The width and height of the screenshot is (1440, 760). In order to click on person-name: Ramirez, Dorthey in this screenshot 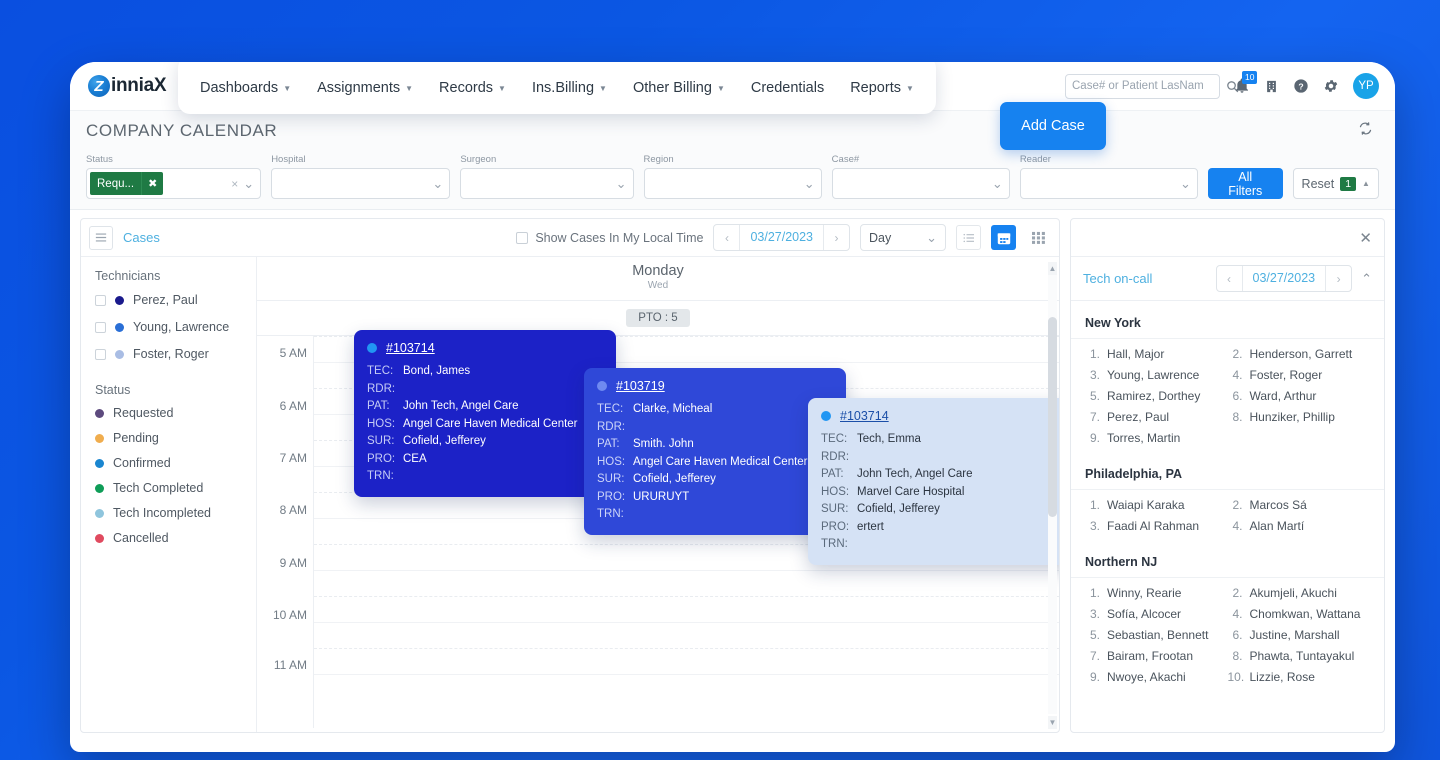, I will do `click(1154, 396)`.